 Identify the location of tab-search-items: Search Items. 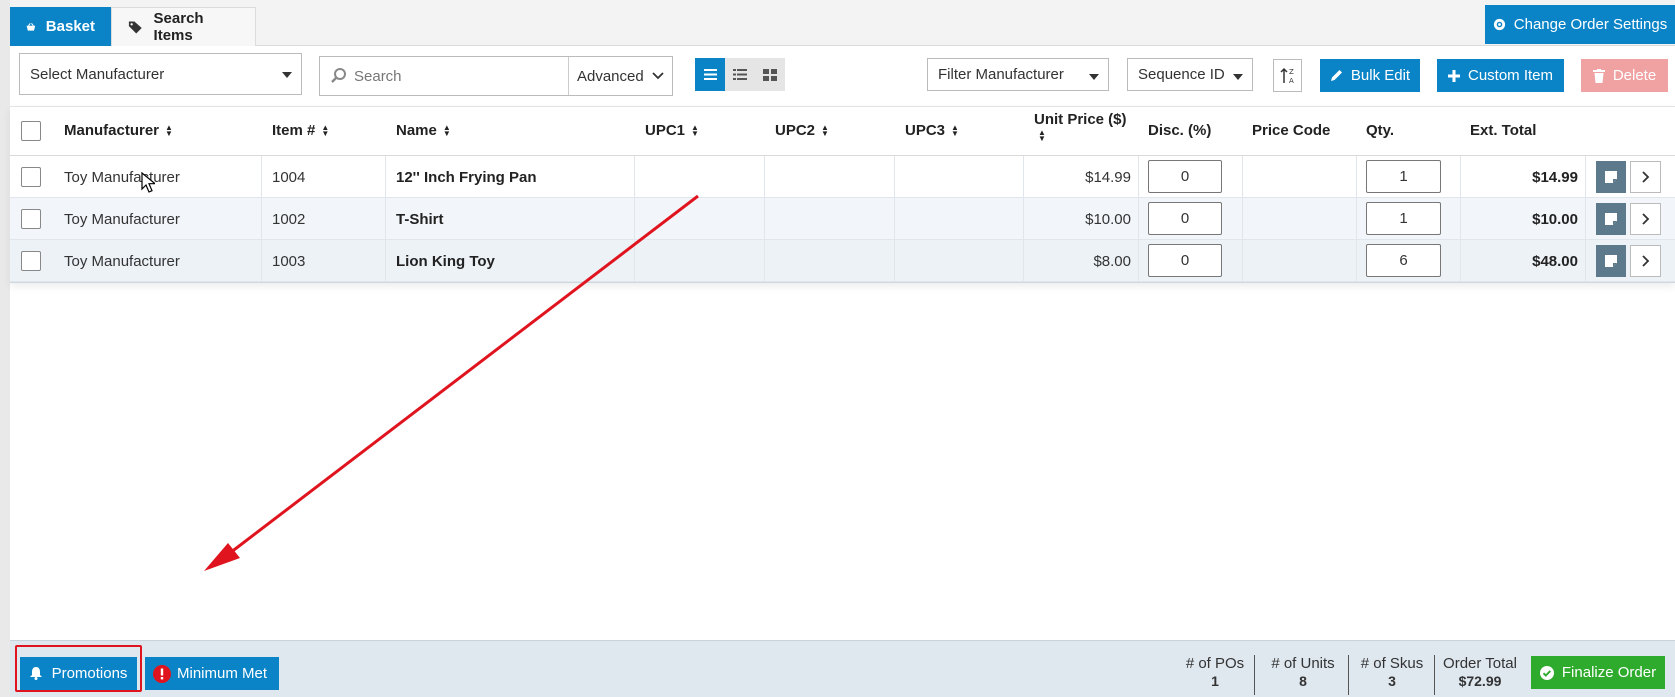
(183, 26).